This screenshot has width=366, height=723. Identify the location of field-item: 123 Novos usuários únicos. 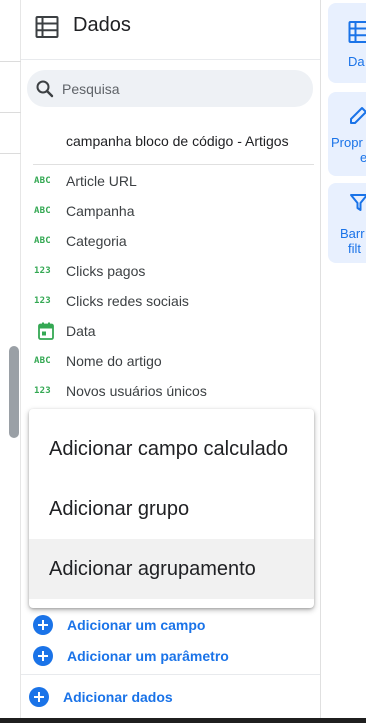
(170, 391).